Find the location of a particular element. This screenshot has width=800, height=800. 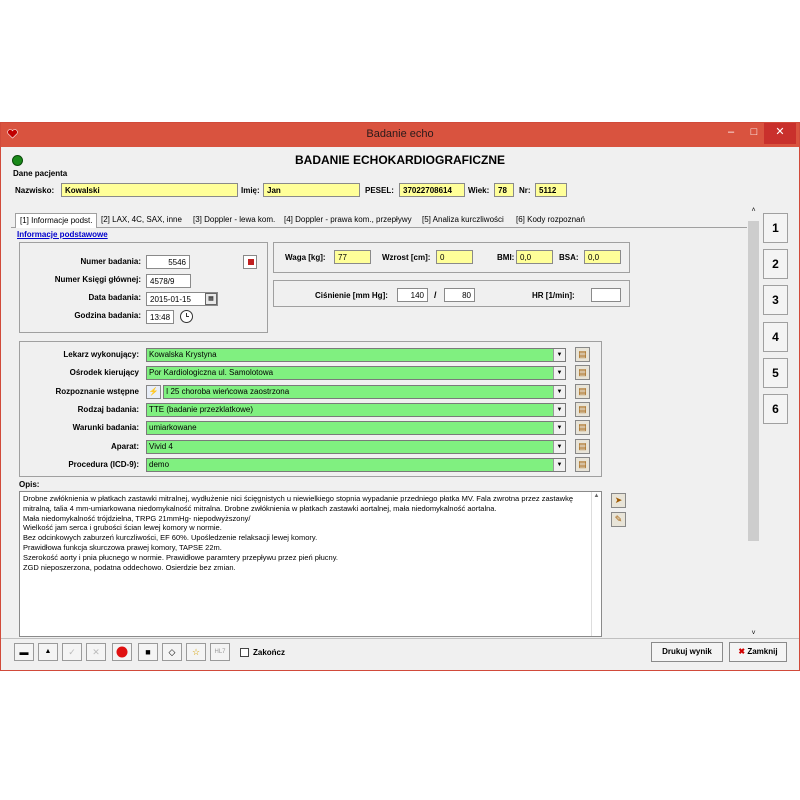

maximize-button: □ is located at coordinates (754, 133).